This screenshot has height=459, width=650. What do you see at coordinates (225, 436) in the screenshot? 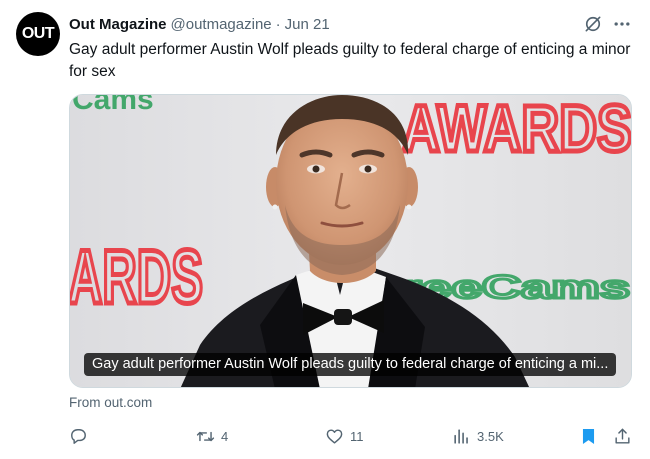
I see `retweet-count: 4` at bounding box center [225, 436].